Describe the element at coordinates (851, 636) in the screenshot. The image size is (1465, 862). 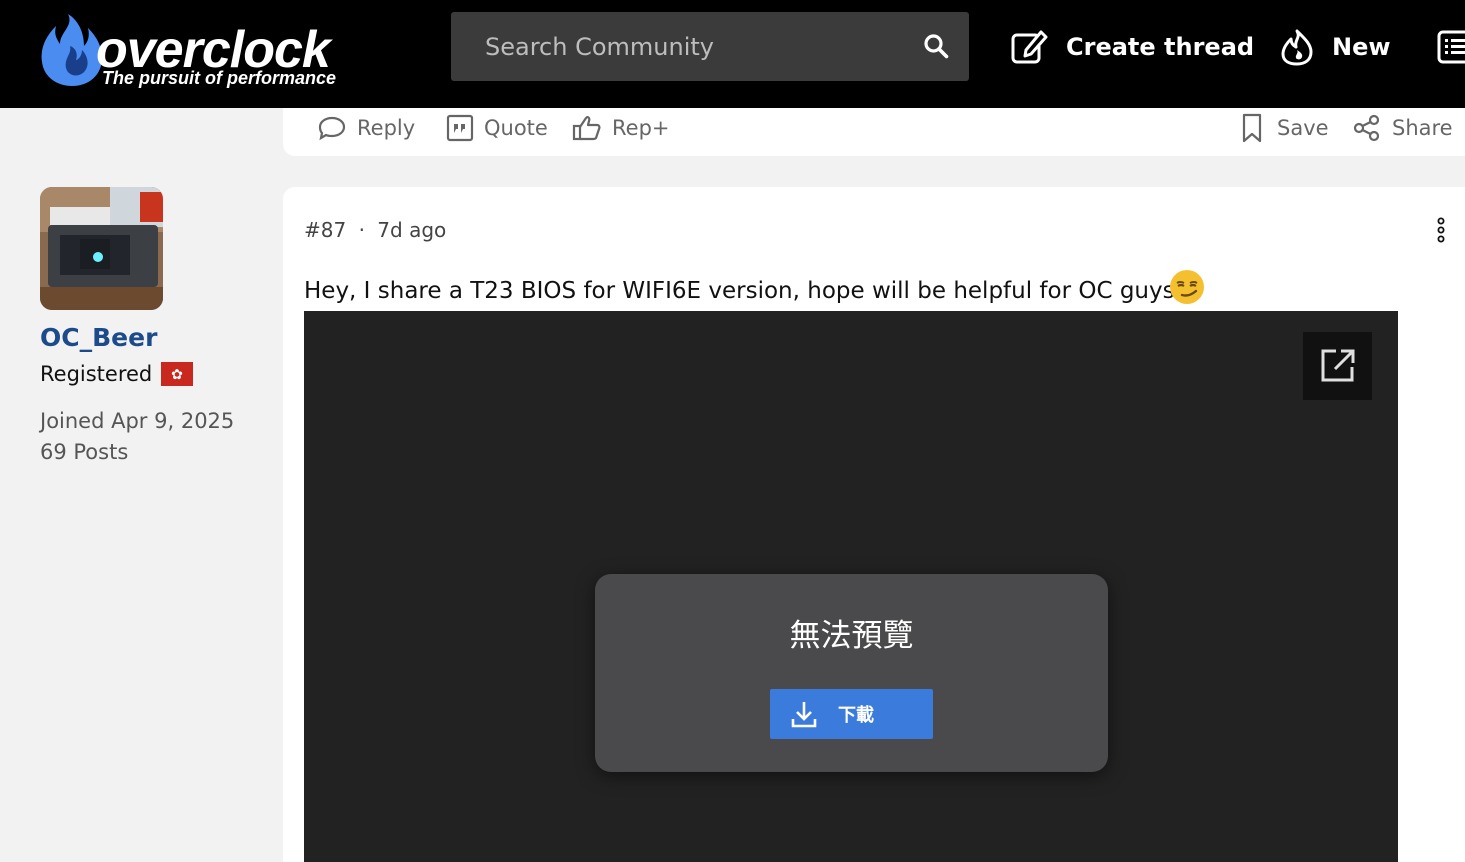
I see `preview-unavailable-message: 無法預覽` at that location.